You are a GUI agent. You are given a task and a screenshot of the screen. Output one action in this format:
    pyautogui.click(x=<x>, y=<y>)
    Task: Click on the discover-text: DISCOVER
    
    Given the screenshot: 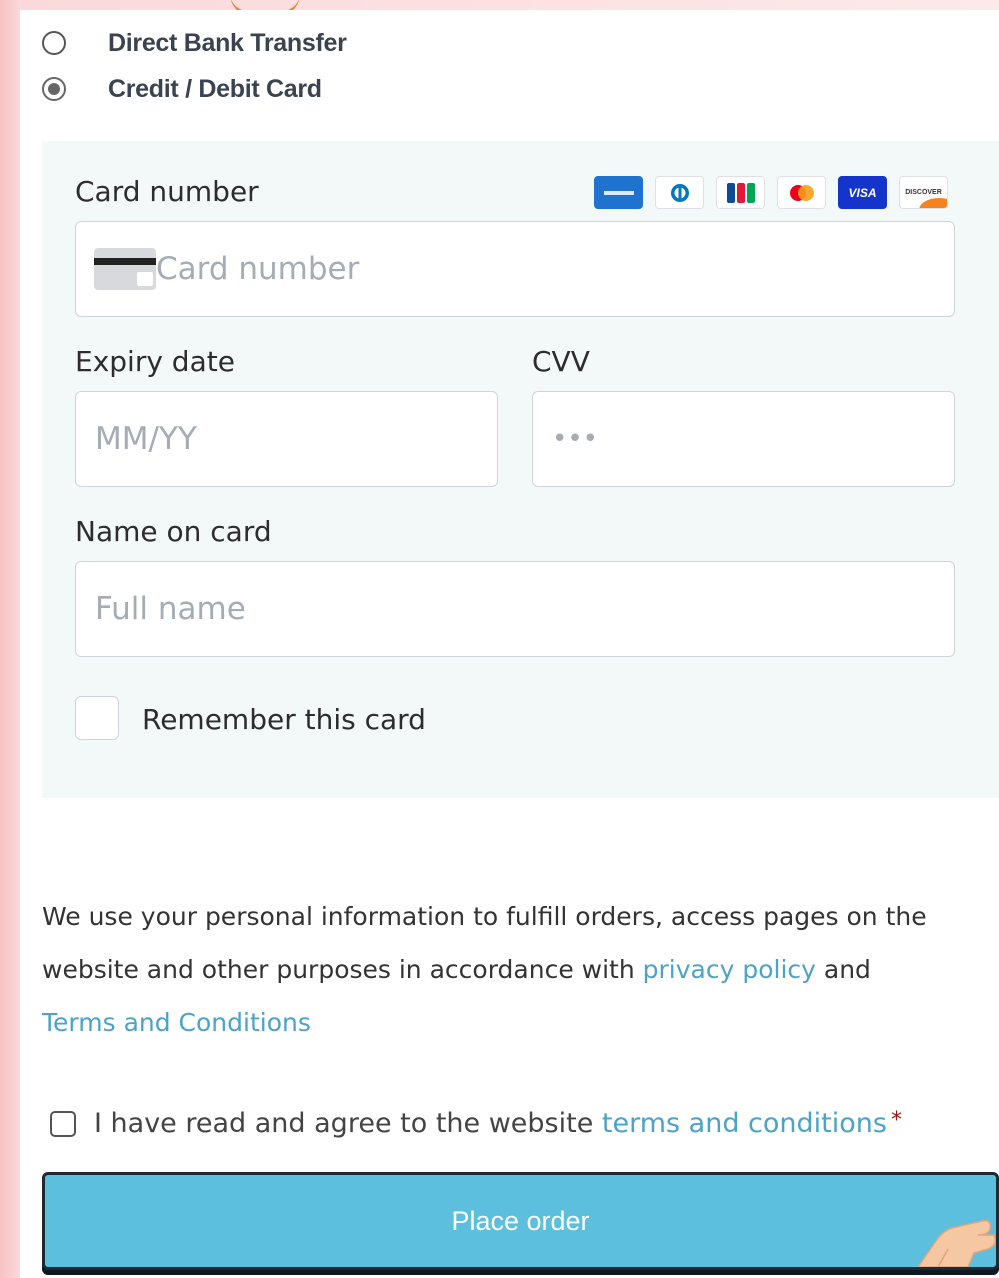 What is the action you would take?
    pyautogui.click(x=923, y=192)
    